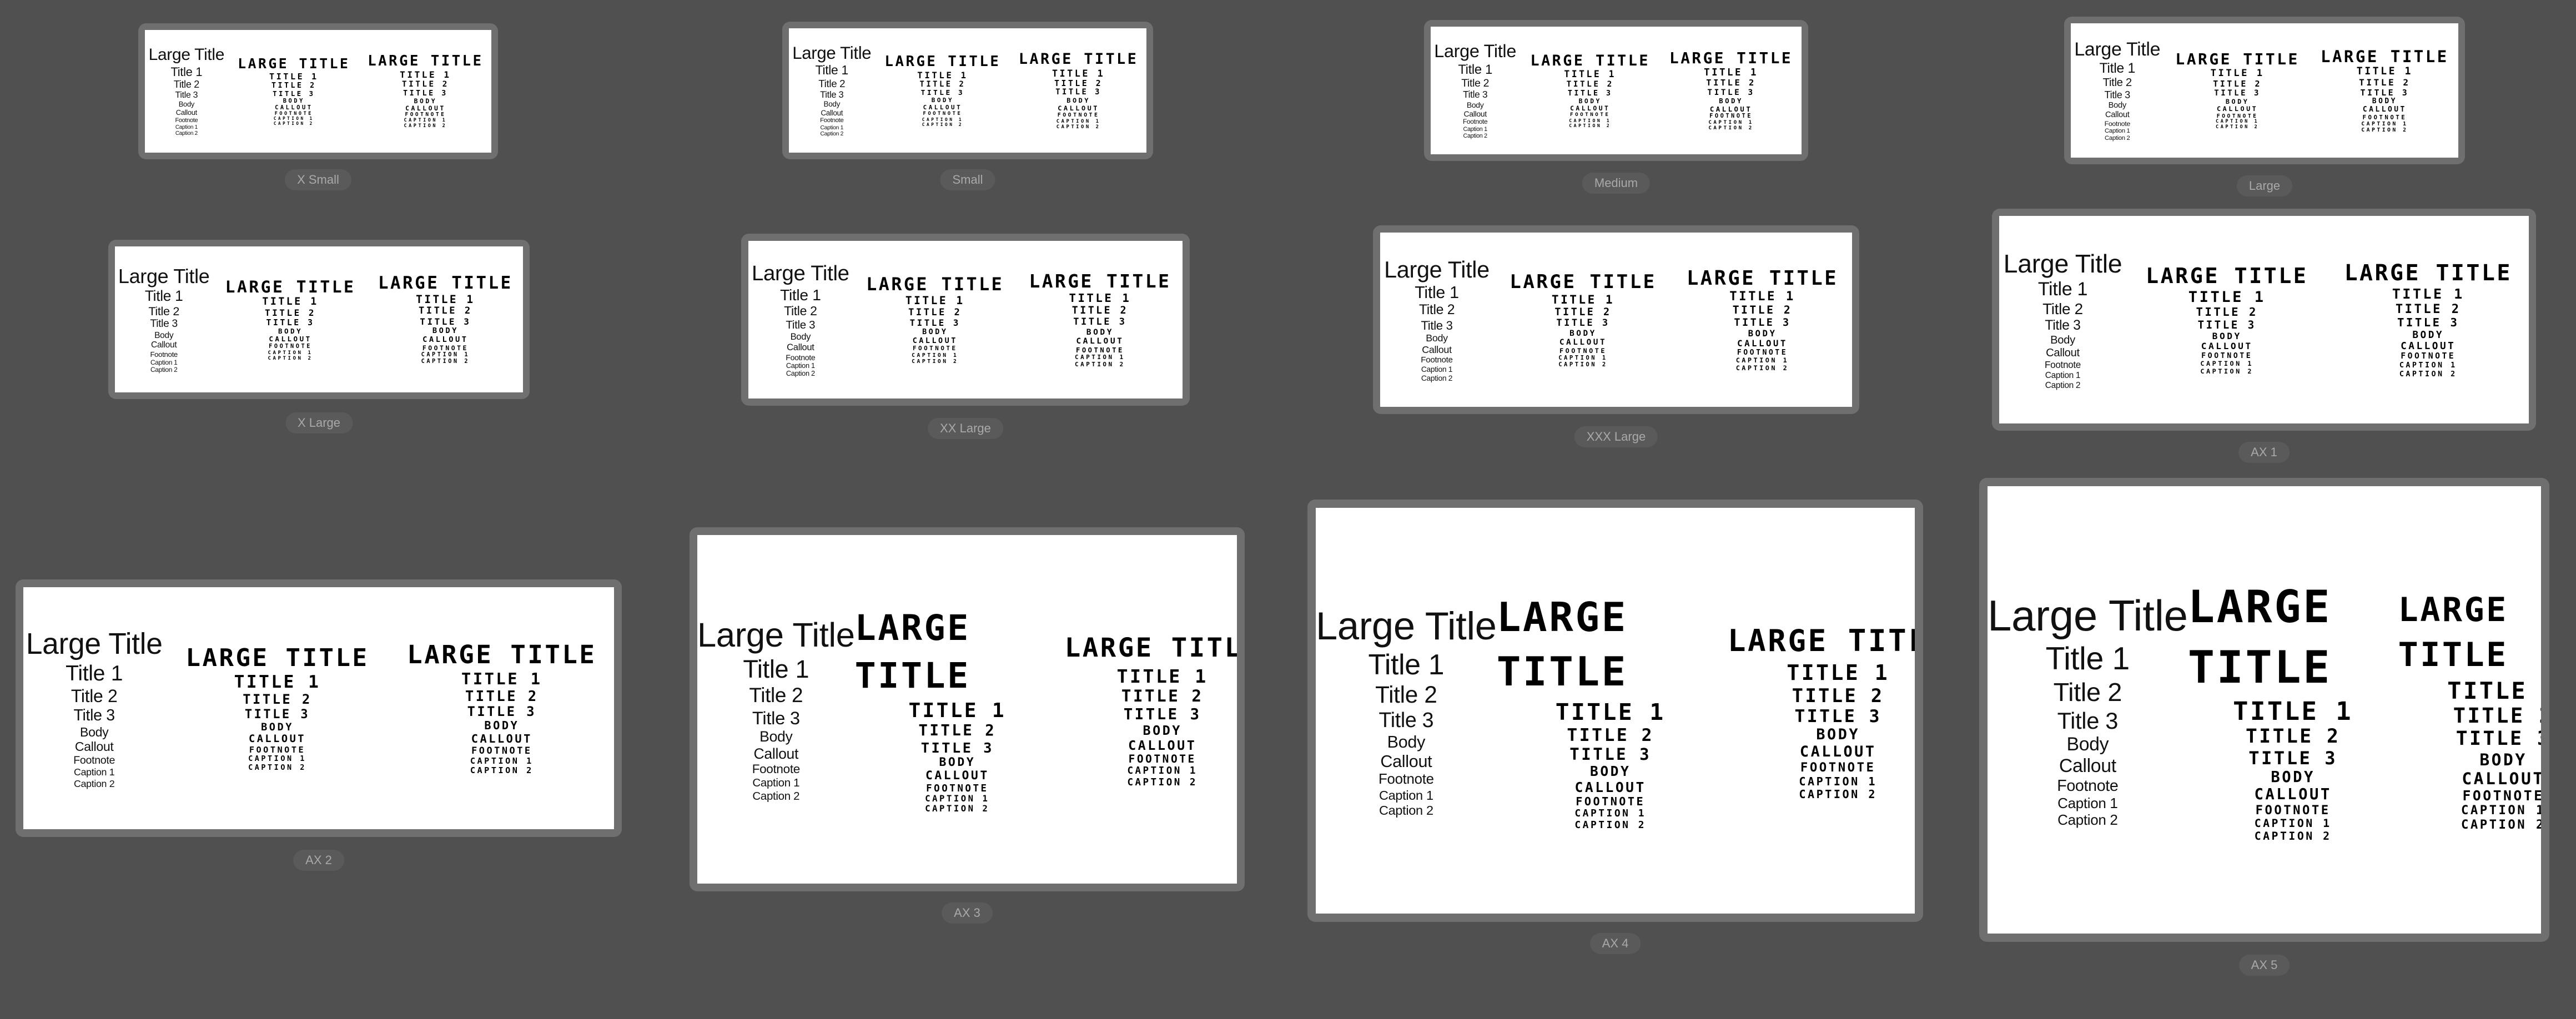 The image size is (2576, 1019). What do you see at coordinates (2264, 452) in the screenshot?
I see `size-label-ax-1: AX 1` at bounding box center [2264, 452].